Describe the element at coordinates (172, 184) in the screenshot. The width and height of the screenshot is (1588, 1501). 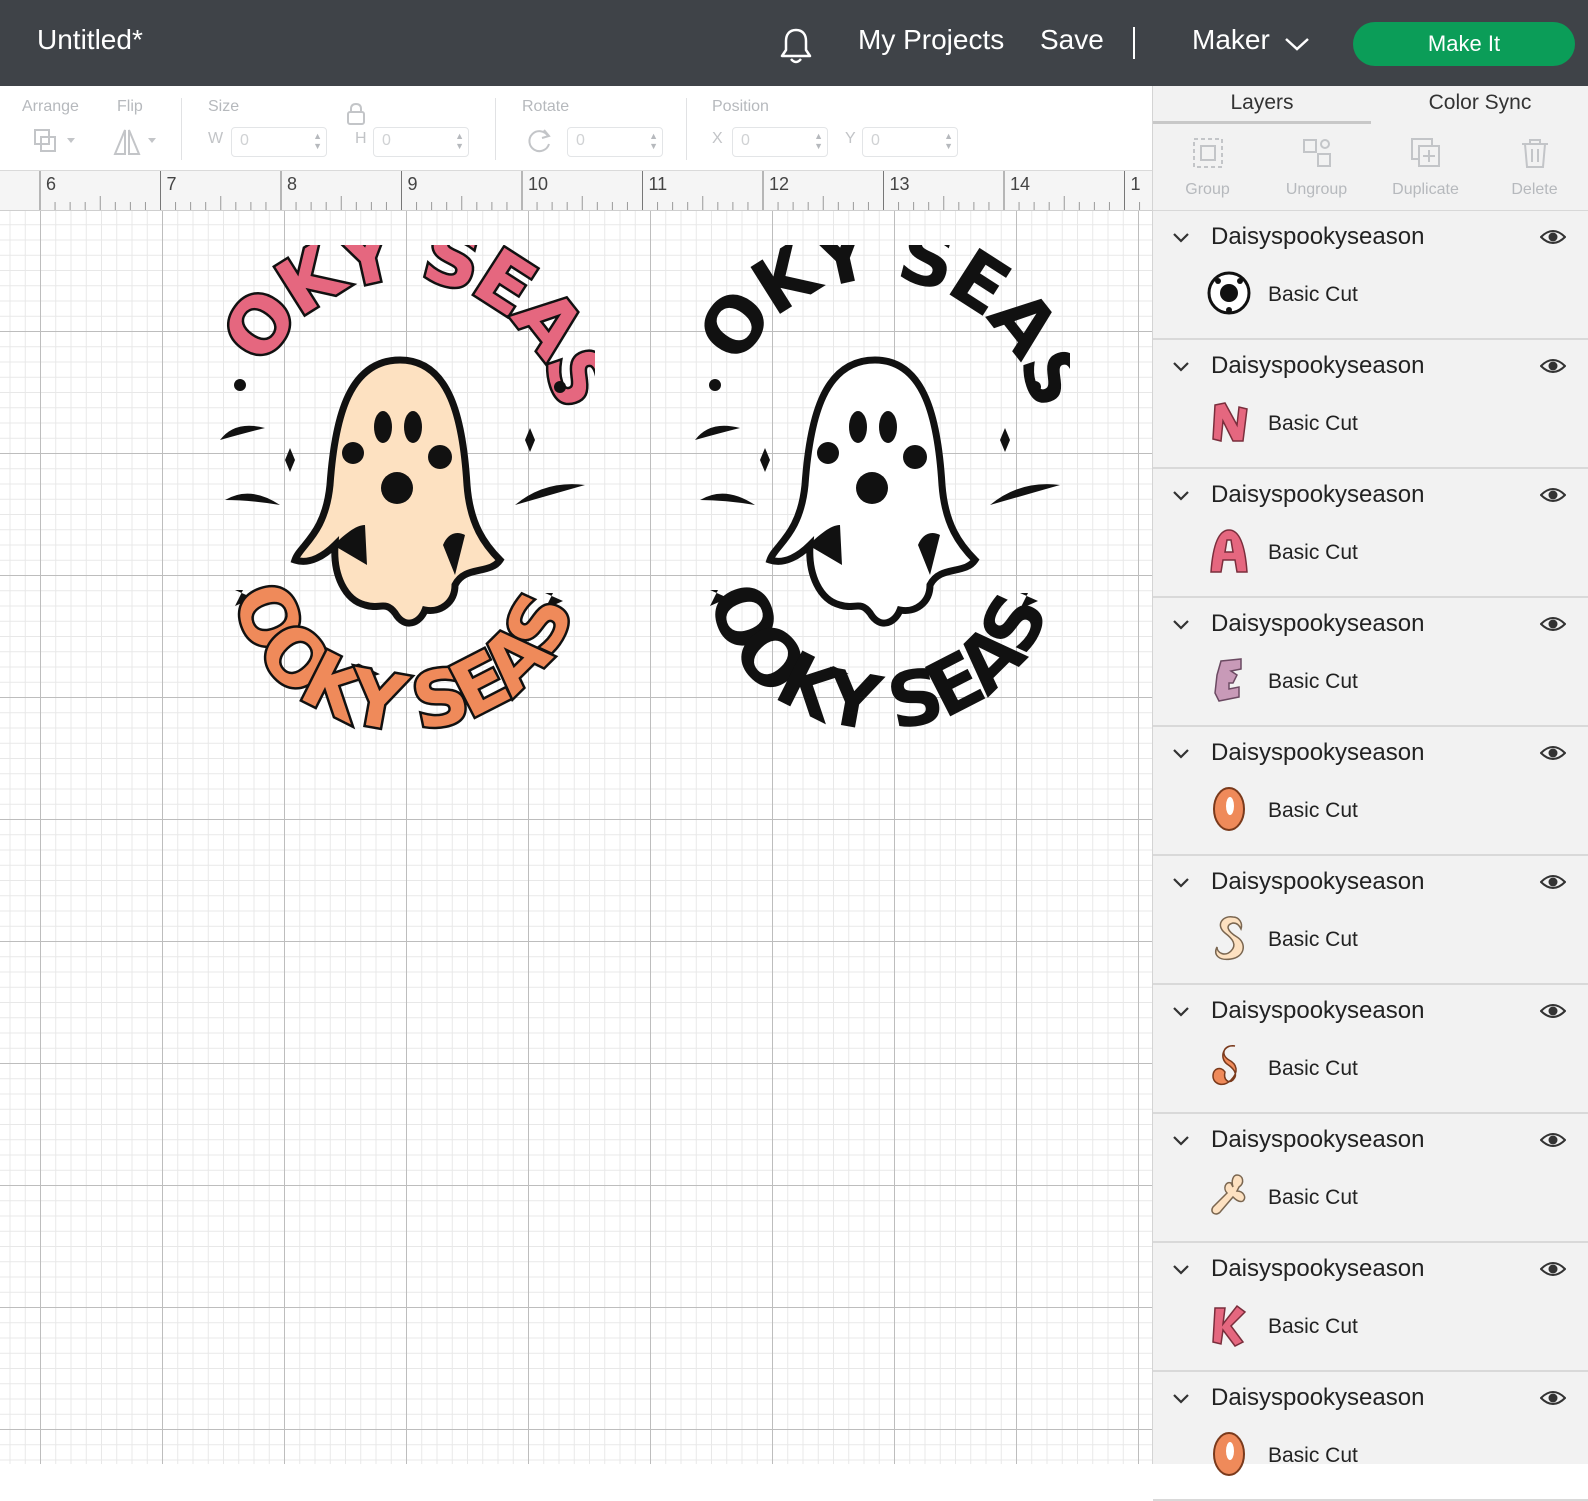
I see `ruler-label: 7` at that location.